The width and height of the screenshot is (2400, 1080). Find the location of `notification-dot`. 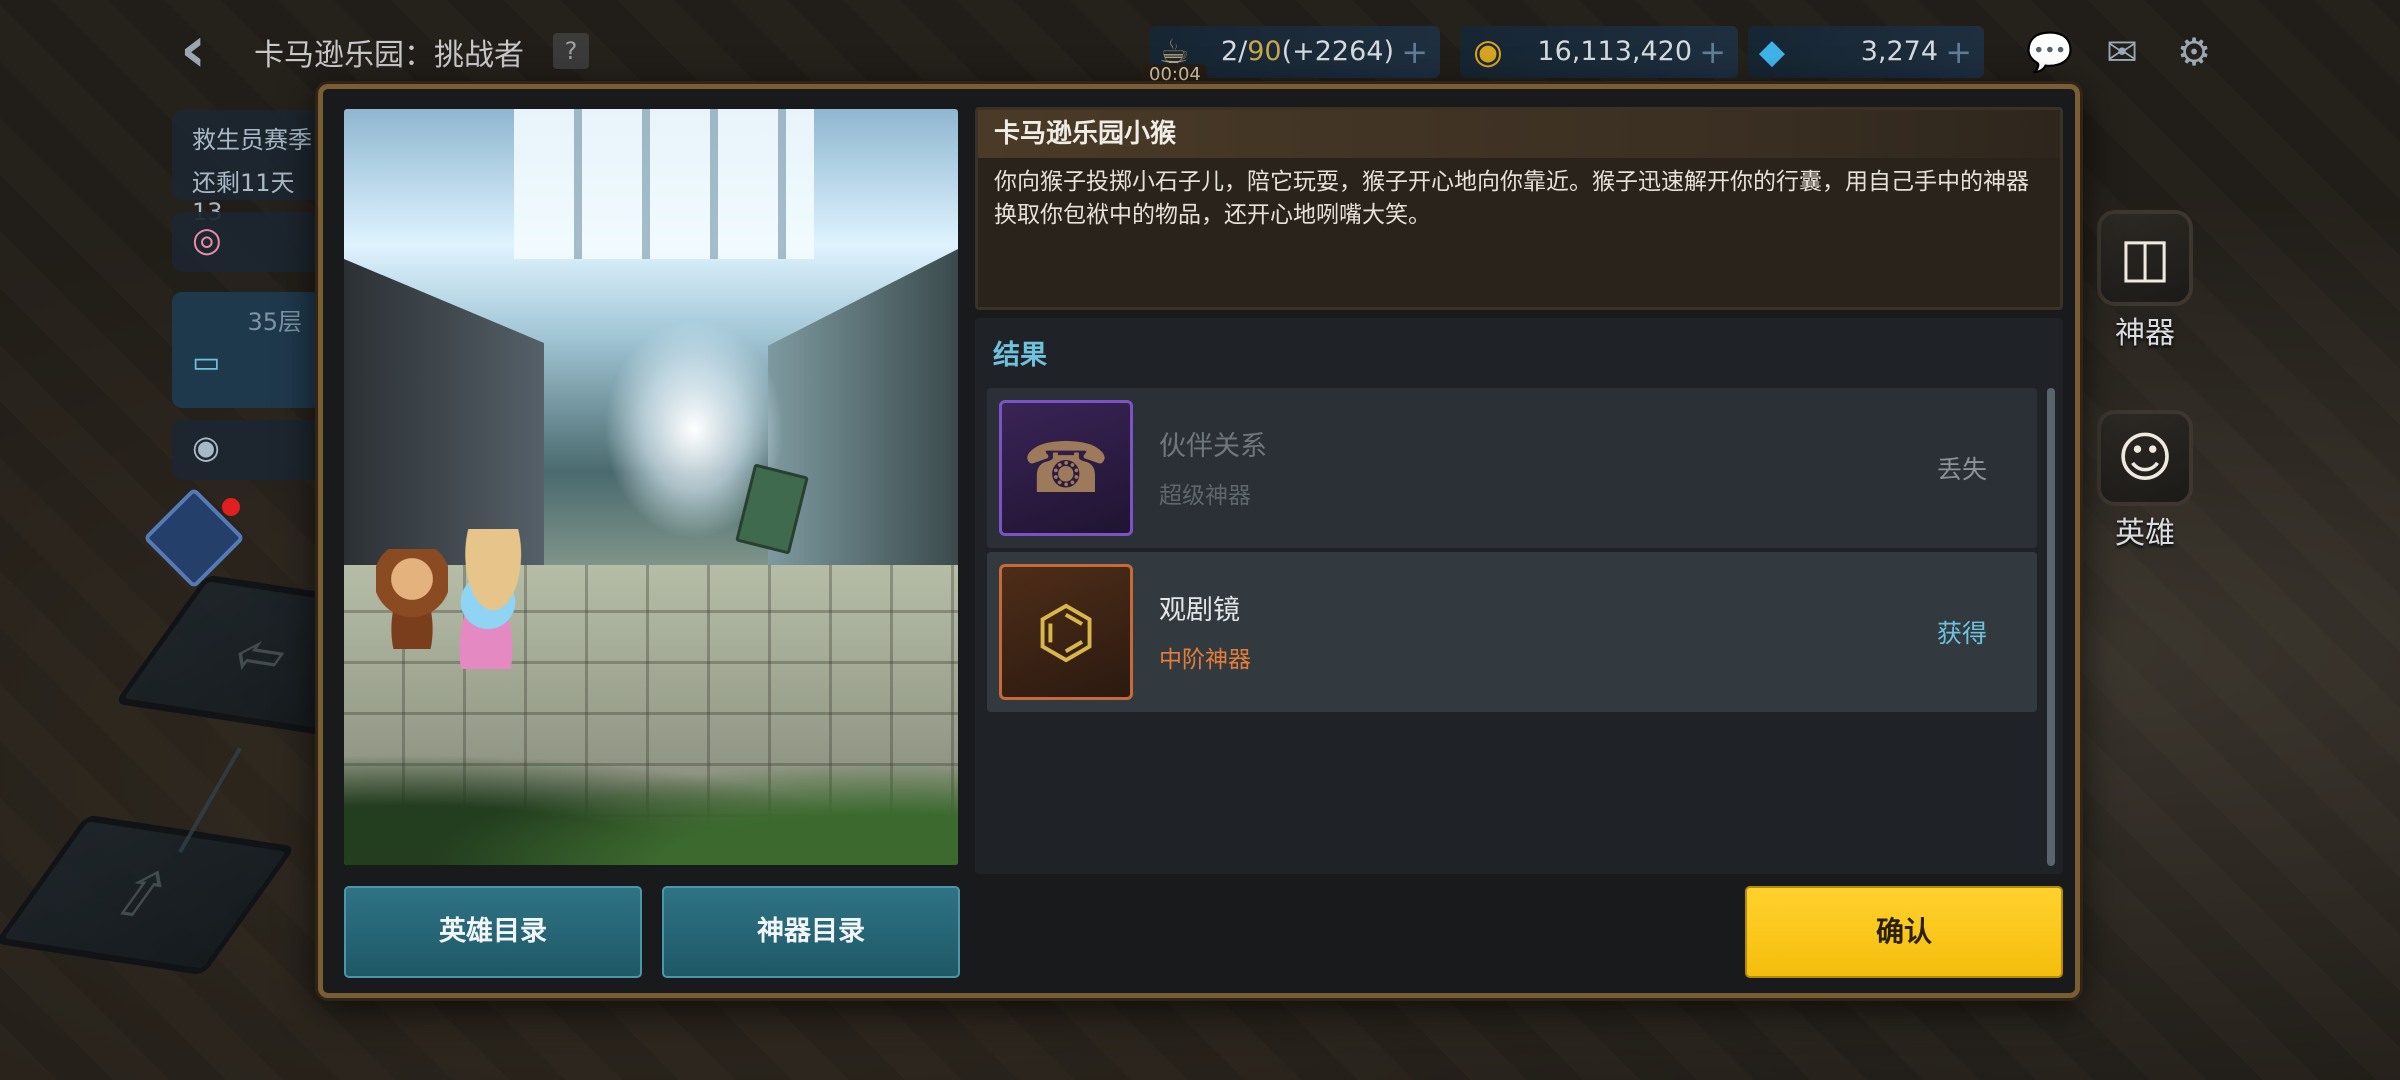

notification-dot is located at coordinates (231, 507).